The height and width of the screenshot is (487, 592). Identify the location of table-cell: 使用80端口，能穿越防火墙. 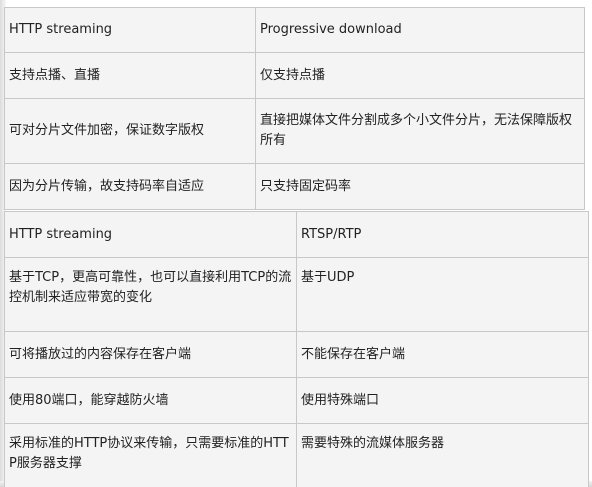
(150, 400).